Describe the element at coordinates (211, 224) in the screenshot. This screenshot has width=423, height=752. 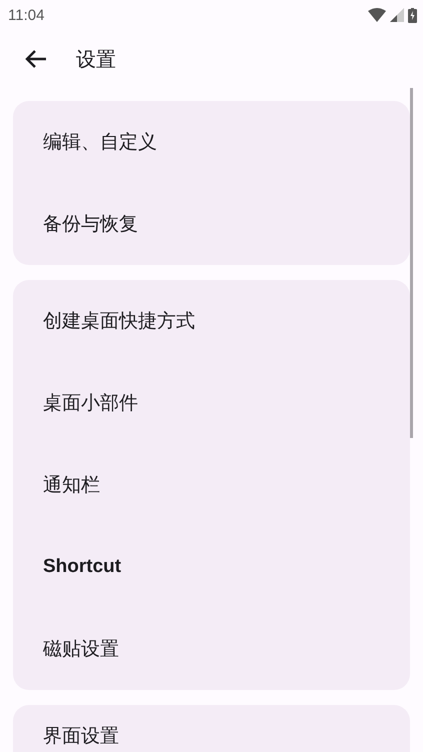
I see `settings-item: 备份与恢复` at that location.